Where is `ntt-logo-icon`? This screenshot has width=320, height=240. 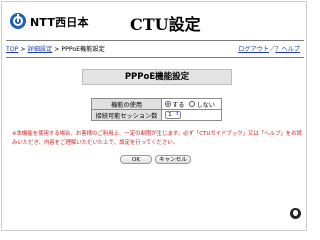
ntt-logo-icon is located at coordinates (18, 21).